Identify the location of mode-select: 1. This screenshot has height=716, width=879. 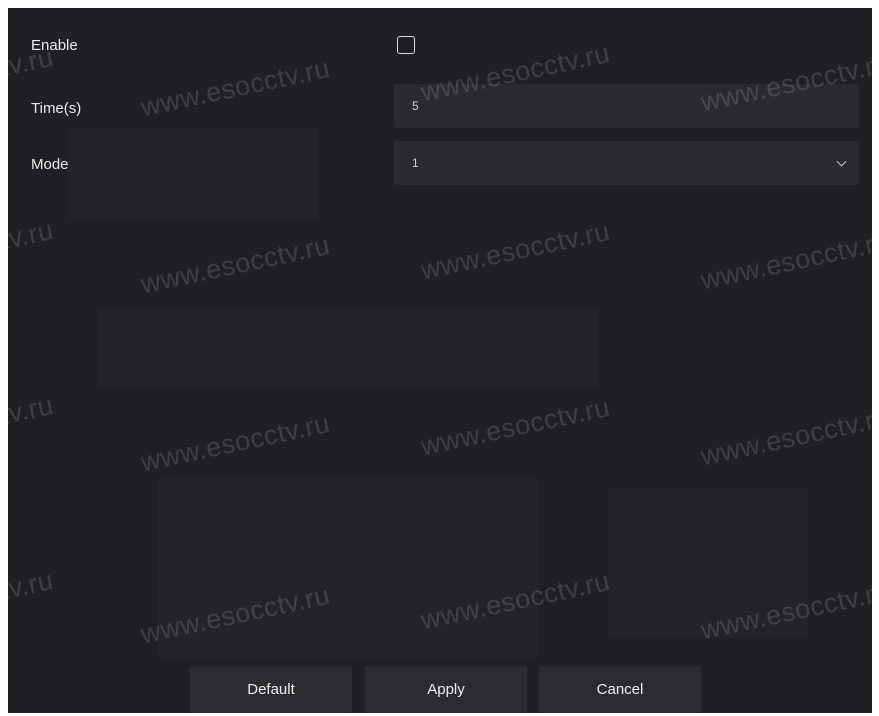
(626, 163).